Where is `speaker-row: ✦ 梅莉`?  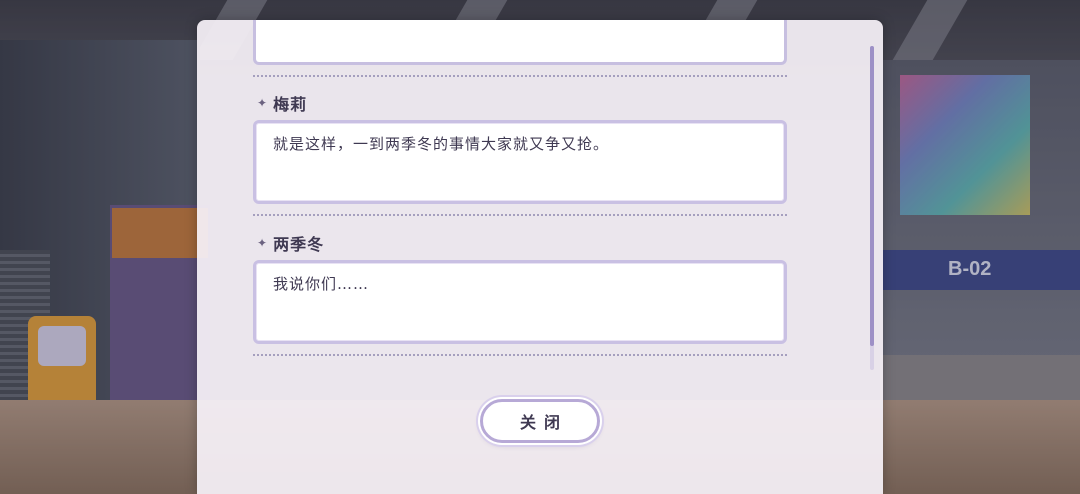 speaker-row: ✦ 梅莉 is located at coordinates (282, 103).